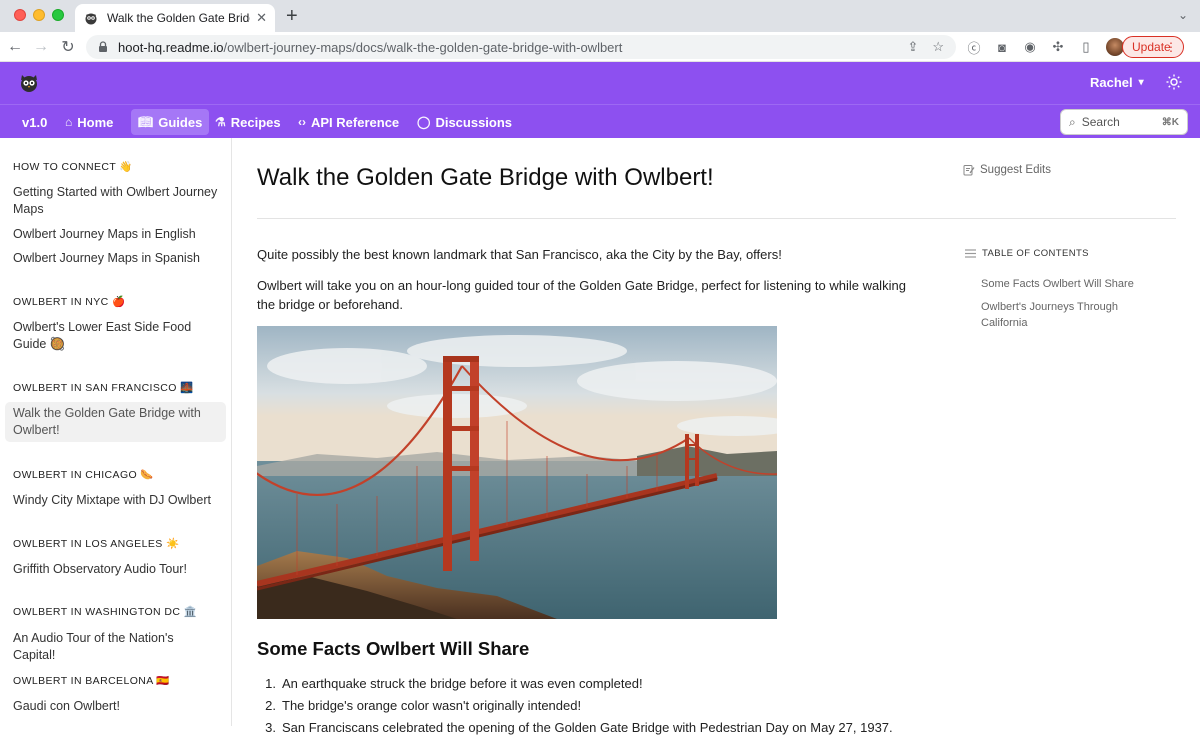 Image resolution: width=1200 pixels, height=739 pixels. What do you see at coordinates (1002, 47) in the screenshot?
I see `camera-icon: ◙` at bounding box center [1002, 47].